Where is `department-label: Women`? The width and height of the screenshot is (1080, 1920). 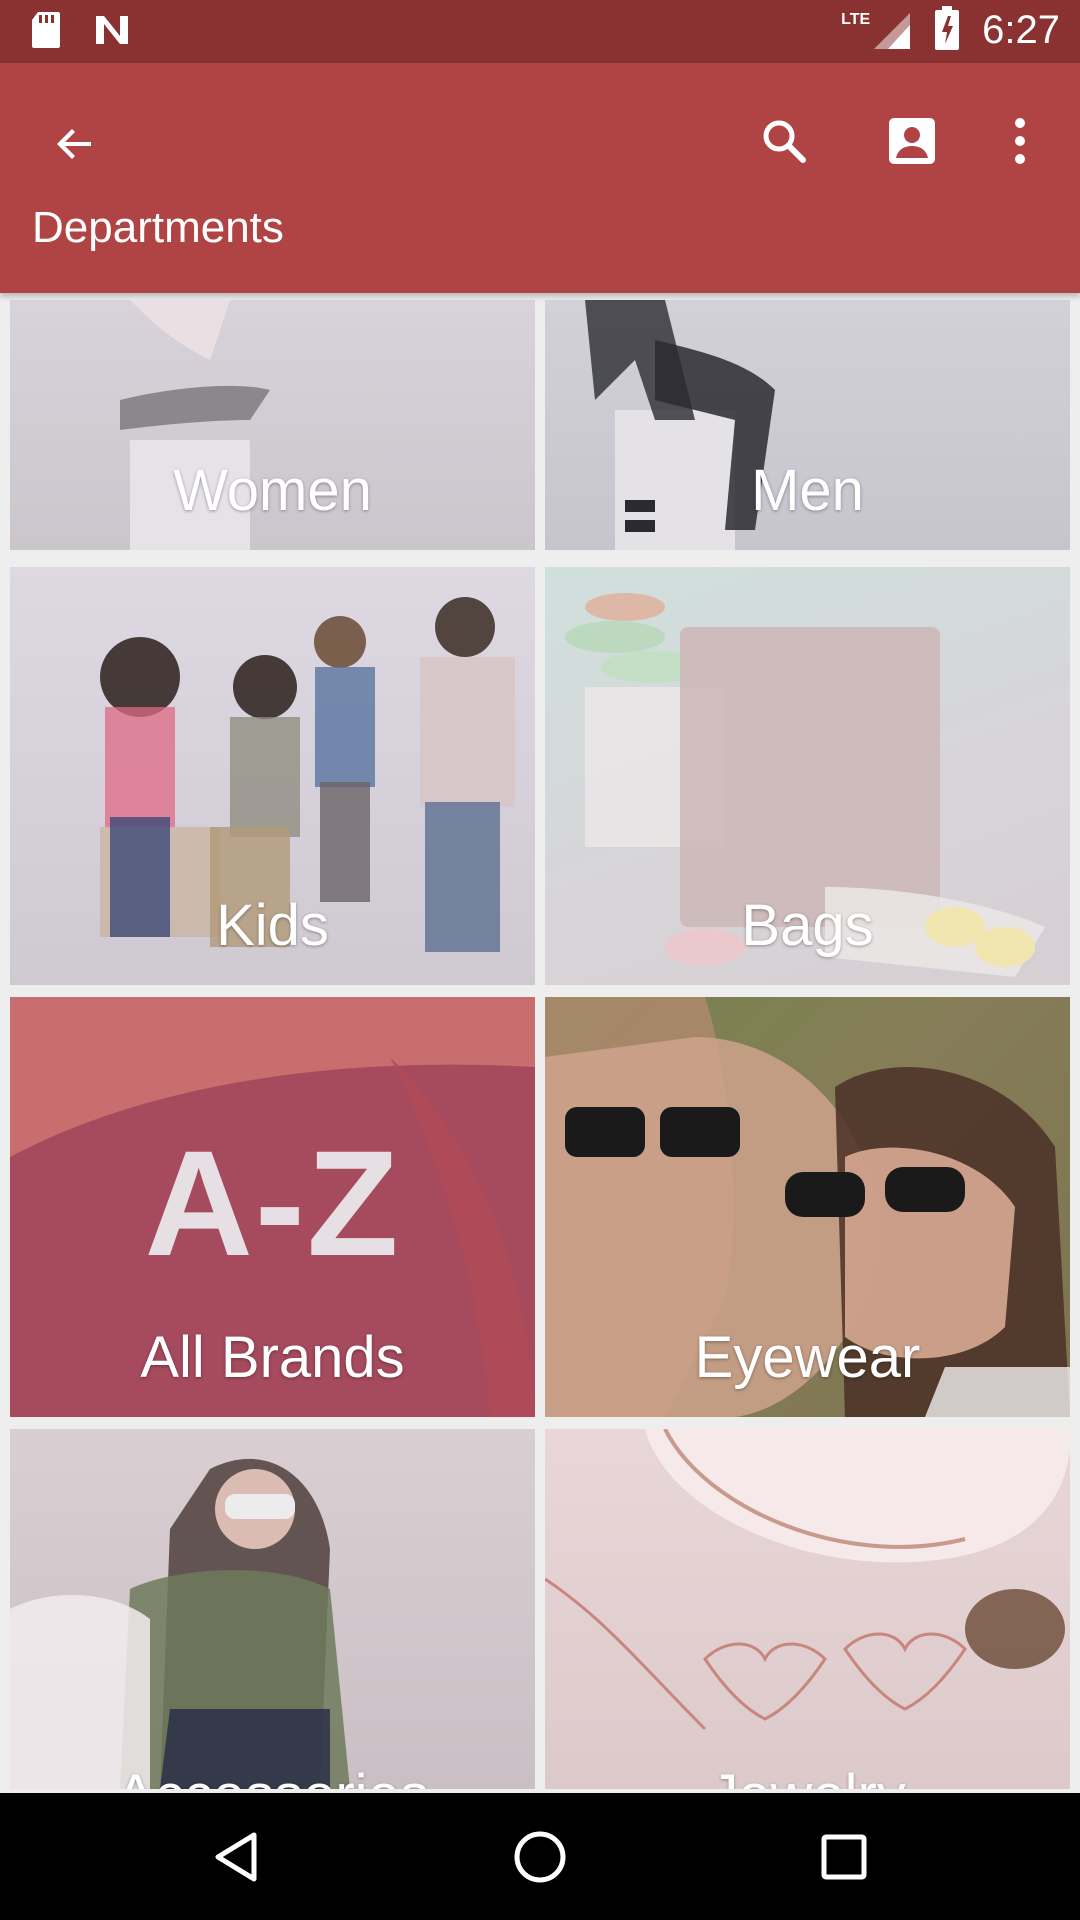 department-label: Women is located at coordinates (272, 490).